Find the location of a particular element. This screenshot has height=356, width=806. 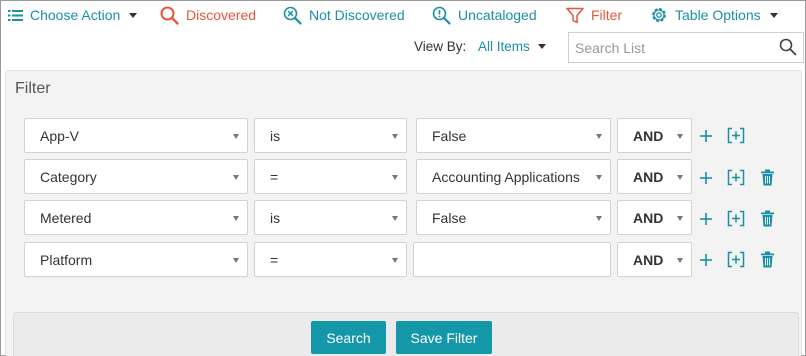

filter-field-select: Category is located at coordinates (136, 176).